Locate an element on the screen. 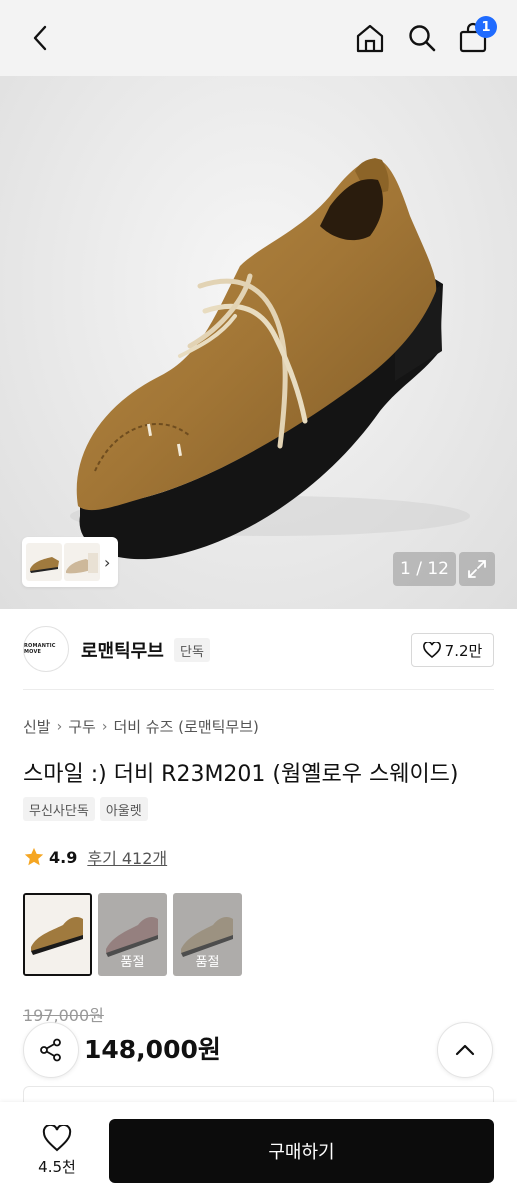 This screenshot has width=517, height=1200. cart-count-badge: 1 is located at coordinates (486, 27).